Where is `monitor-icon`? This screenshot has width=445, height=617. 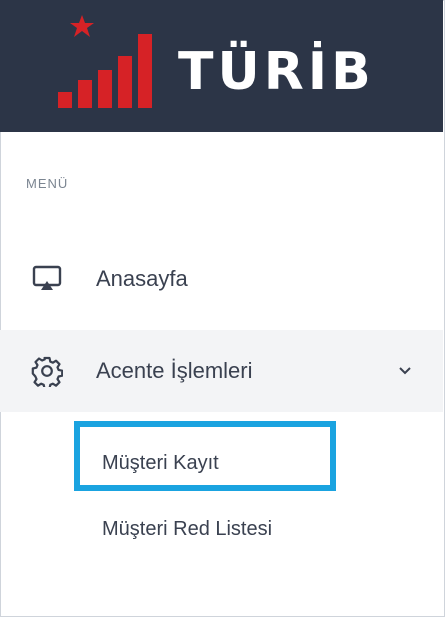 monitor-icon is located at coordinates (47, 279).